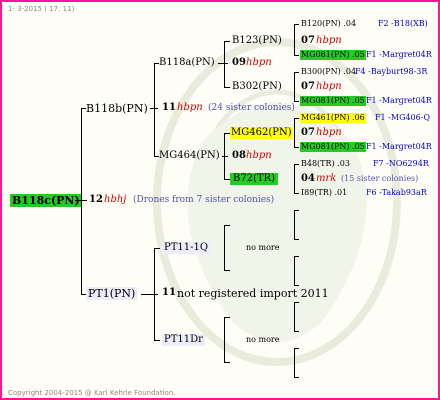  Describe the element at coordinates (380, 178) in the screenshot. I see `b72-note: (15 sister colonies)` at that location.